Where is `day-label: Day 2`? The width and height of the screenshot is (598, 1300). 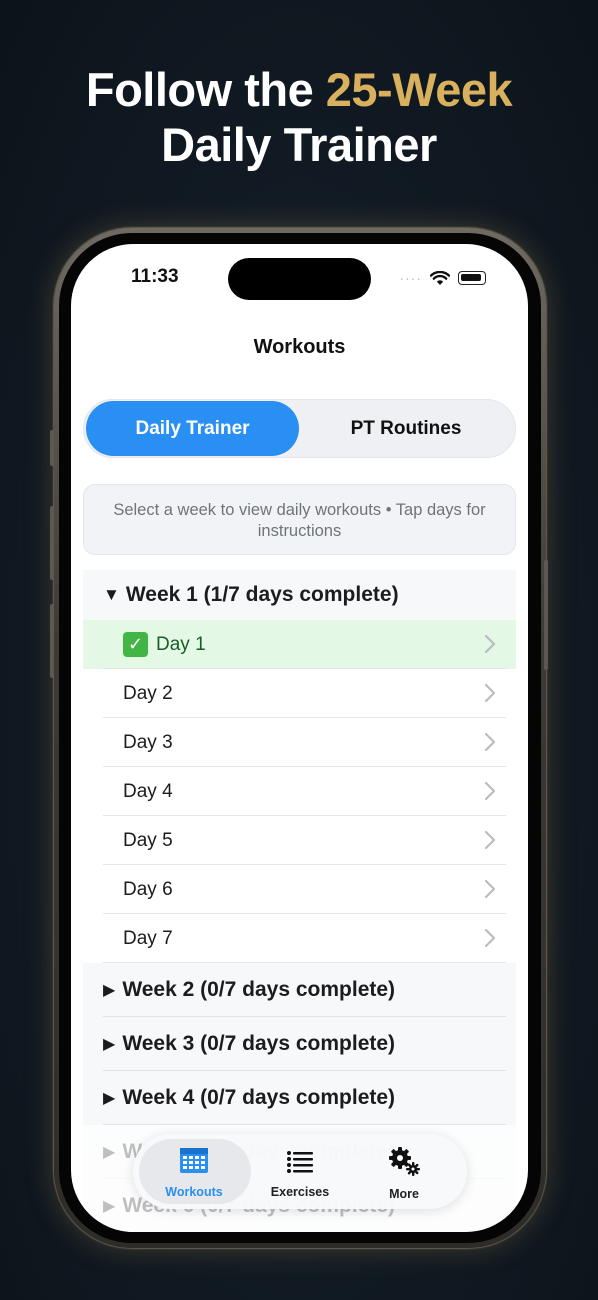
day-label: Day 2 is located at coordinates (148, 693).